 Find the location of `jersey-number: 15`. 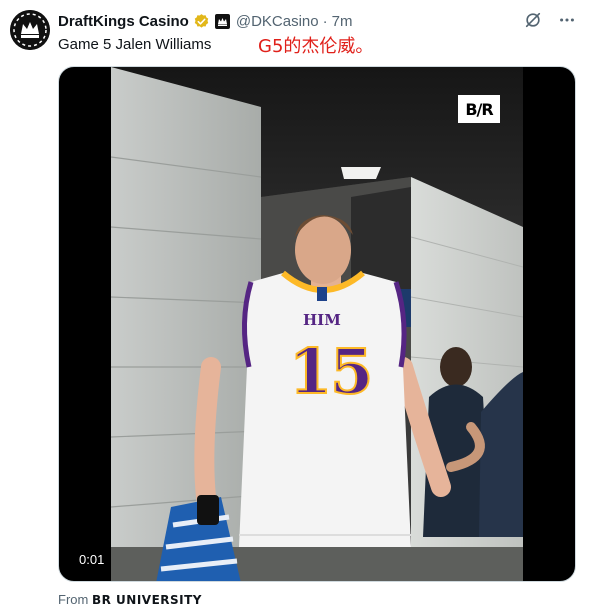

jersey-number: 15 is located at coordinates (331, 371).